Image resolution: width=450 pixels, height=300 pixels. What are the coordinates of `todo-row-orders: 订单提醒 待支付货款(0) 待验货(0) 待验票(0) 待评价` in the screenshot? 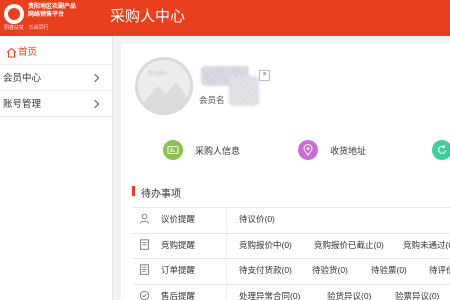 It's located at (291, 269).